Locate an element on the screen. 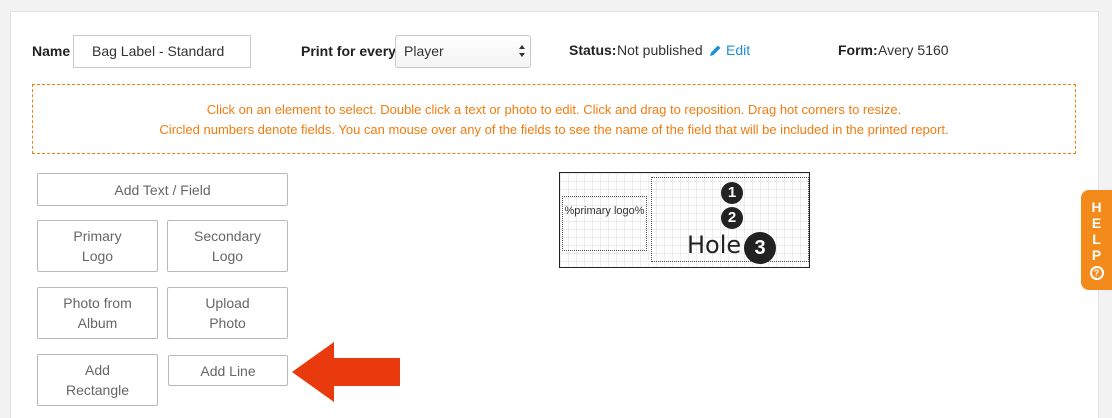  secondary-logo-label-2: Logo is located at coordinates (227, 256).